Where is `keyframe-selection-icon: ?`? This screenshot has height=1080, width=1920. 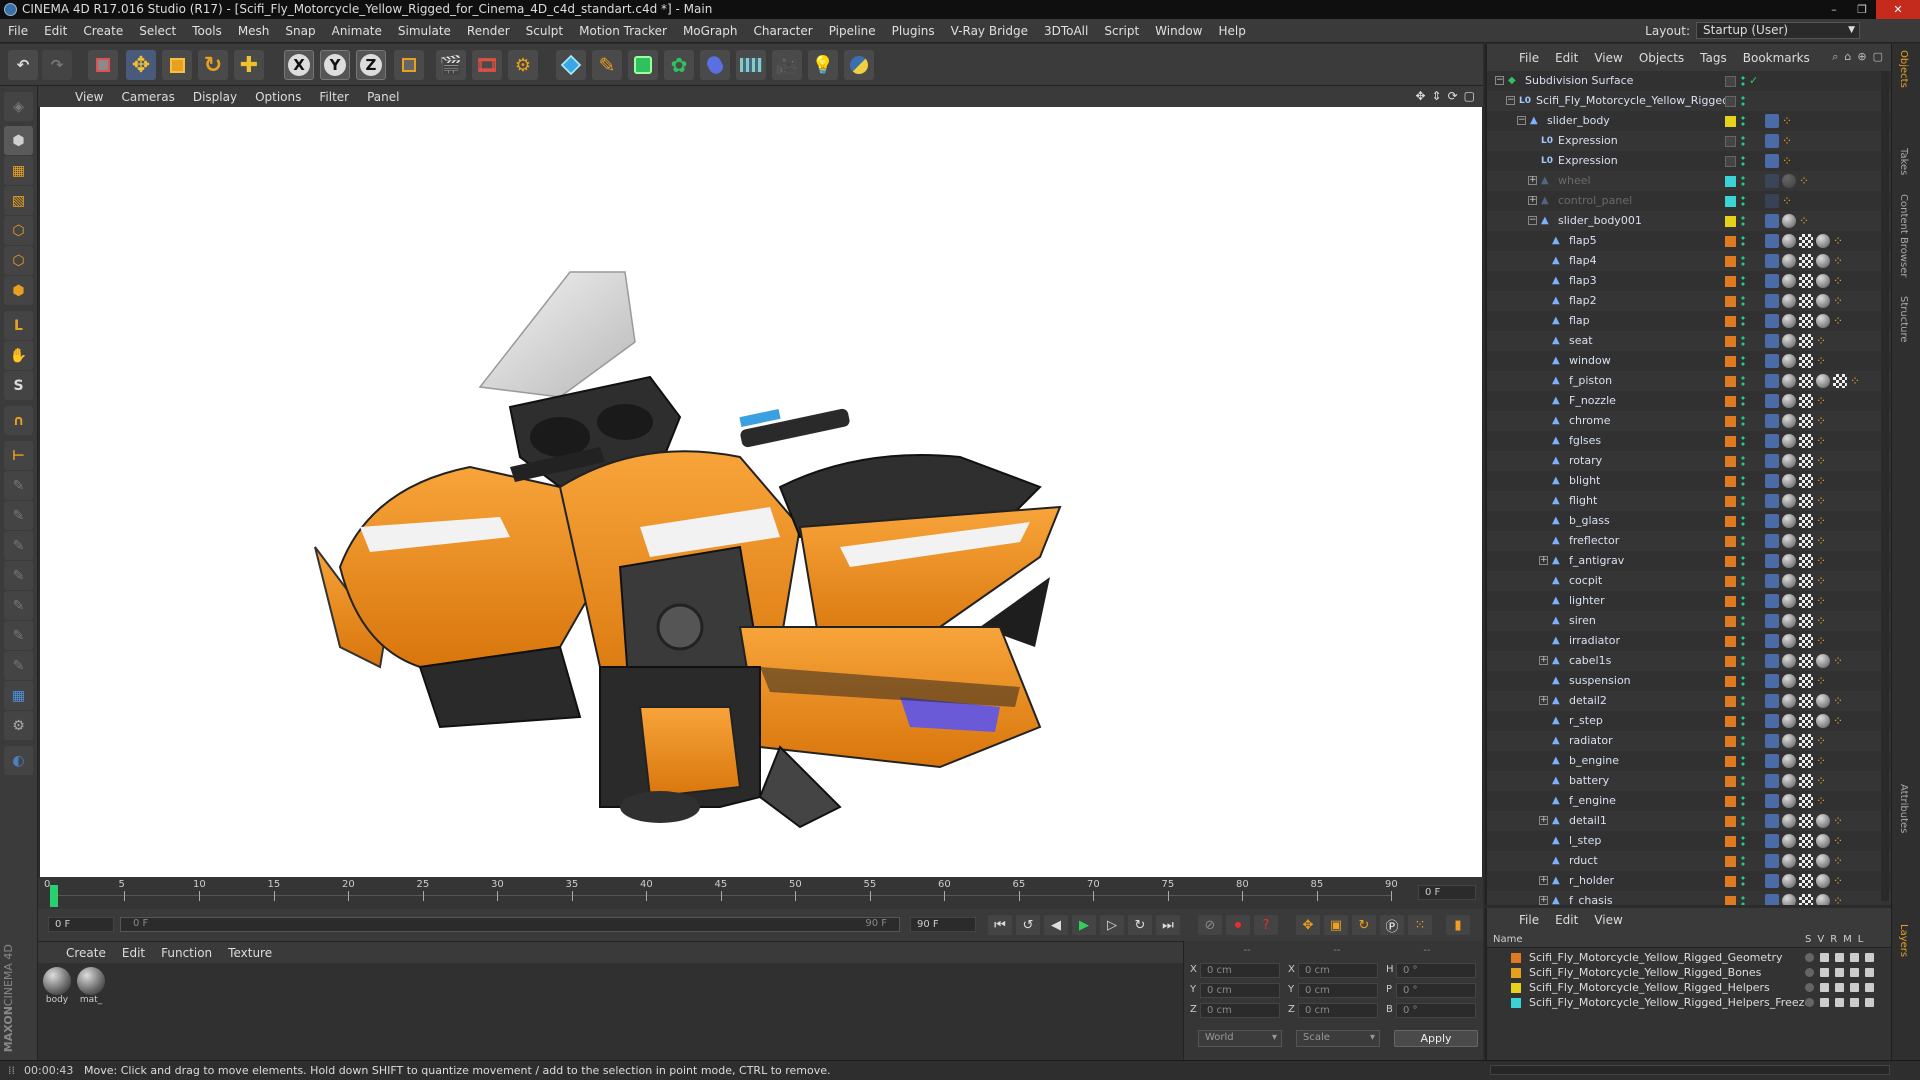 keyframe-selection-icon: ? is located at coordinates (1266, 925).